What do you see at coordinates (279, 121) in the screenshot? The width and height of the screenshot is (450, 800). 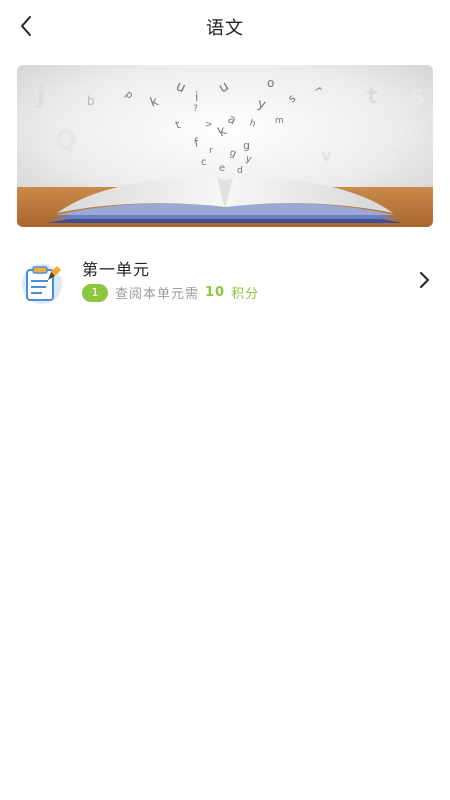 I see `svg-text: m` at bounding box center [279, 121].